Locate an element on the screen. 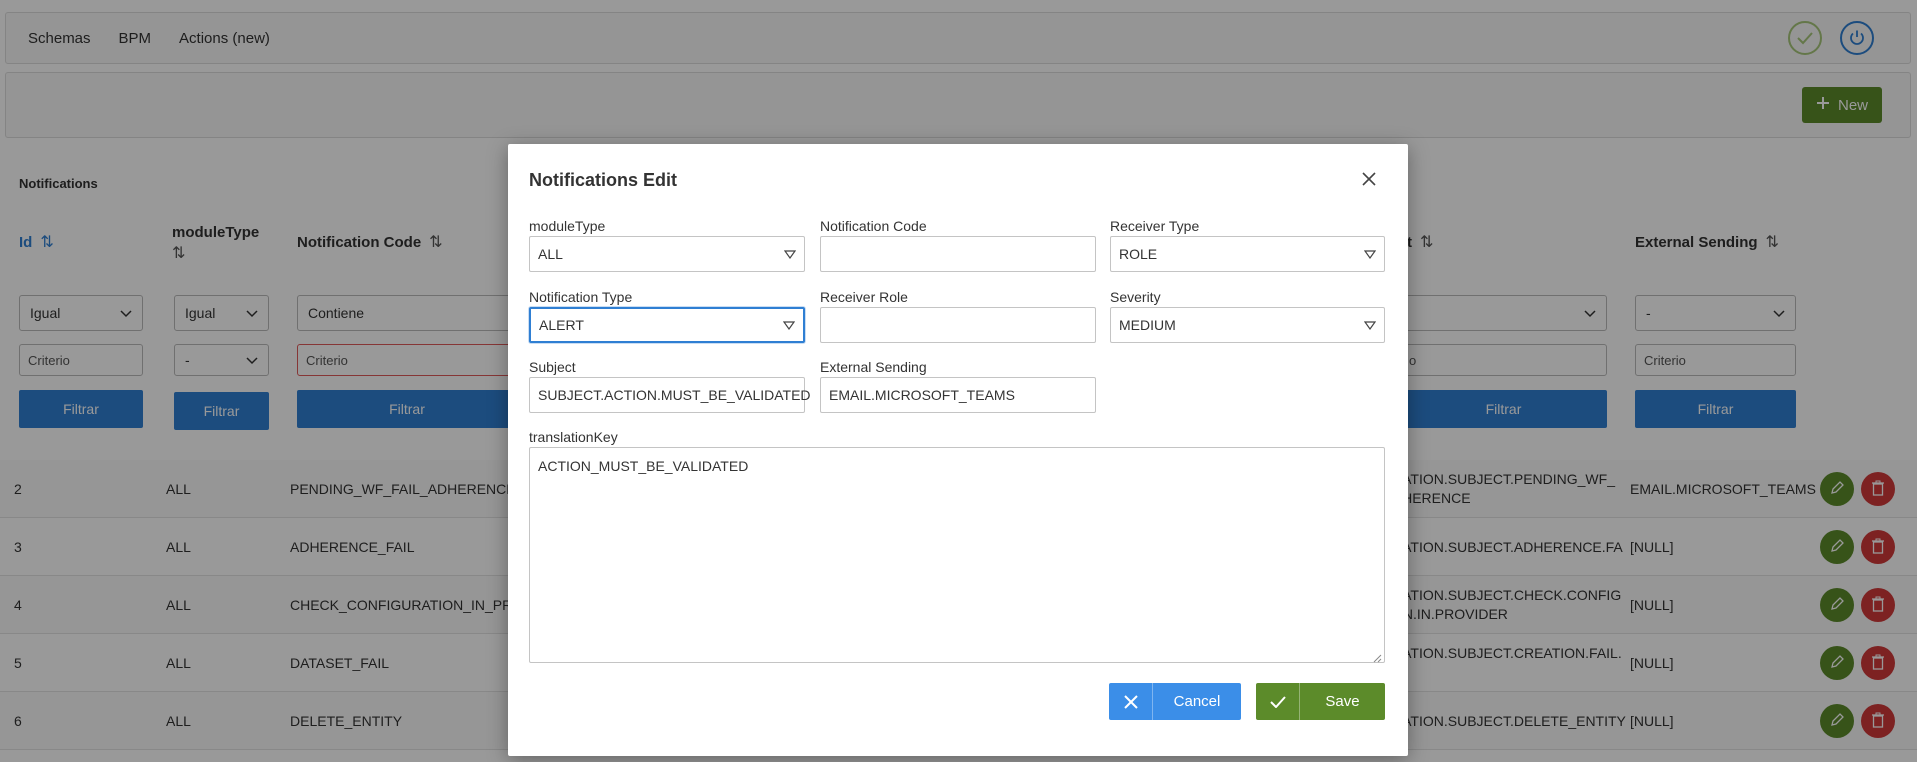 The width and height of the screenshot is (1917, 762). save-button-label: Save is located at coordinates (1342, 701).